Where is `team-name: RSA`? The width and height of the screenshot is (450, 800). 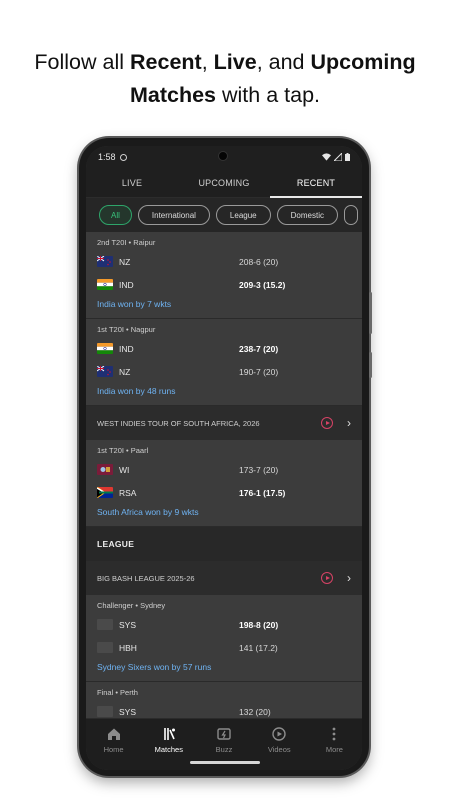
team-name: RSA is located at coordinates (128, 492).